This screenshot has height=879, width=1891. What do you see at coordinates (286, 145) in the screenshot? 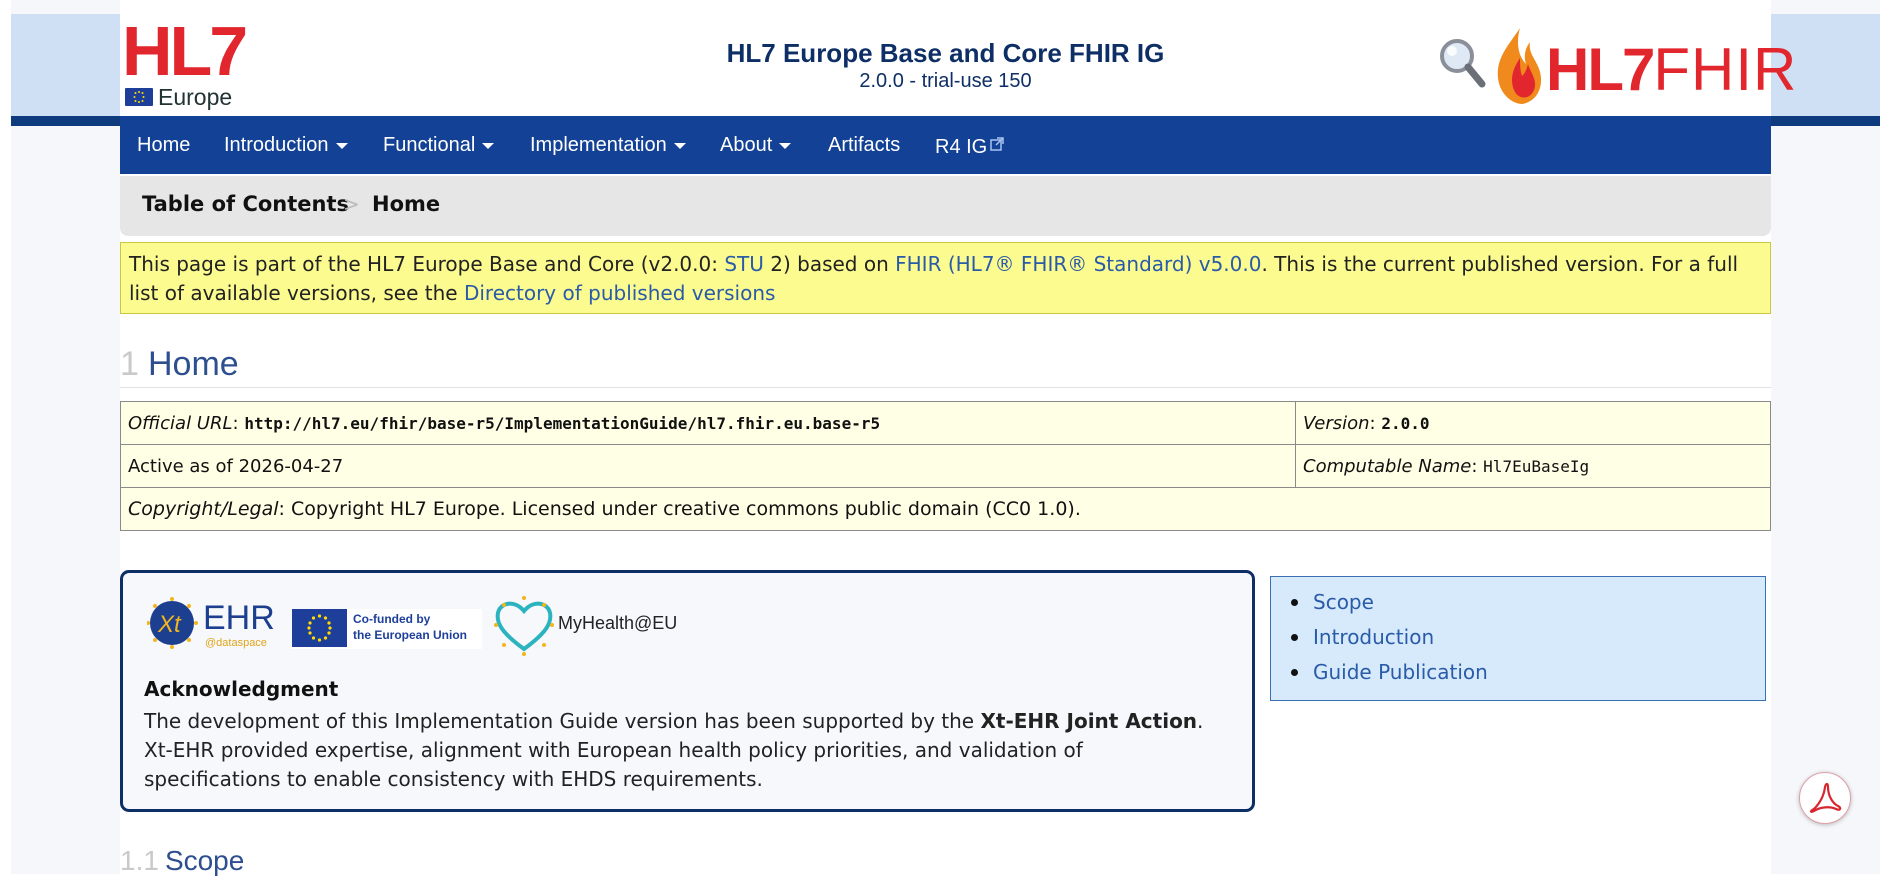
I see `nav-introduction: Introduction` at bounding box center [286, 145].